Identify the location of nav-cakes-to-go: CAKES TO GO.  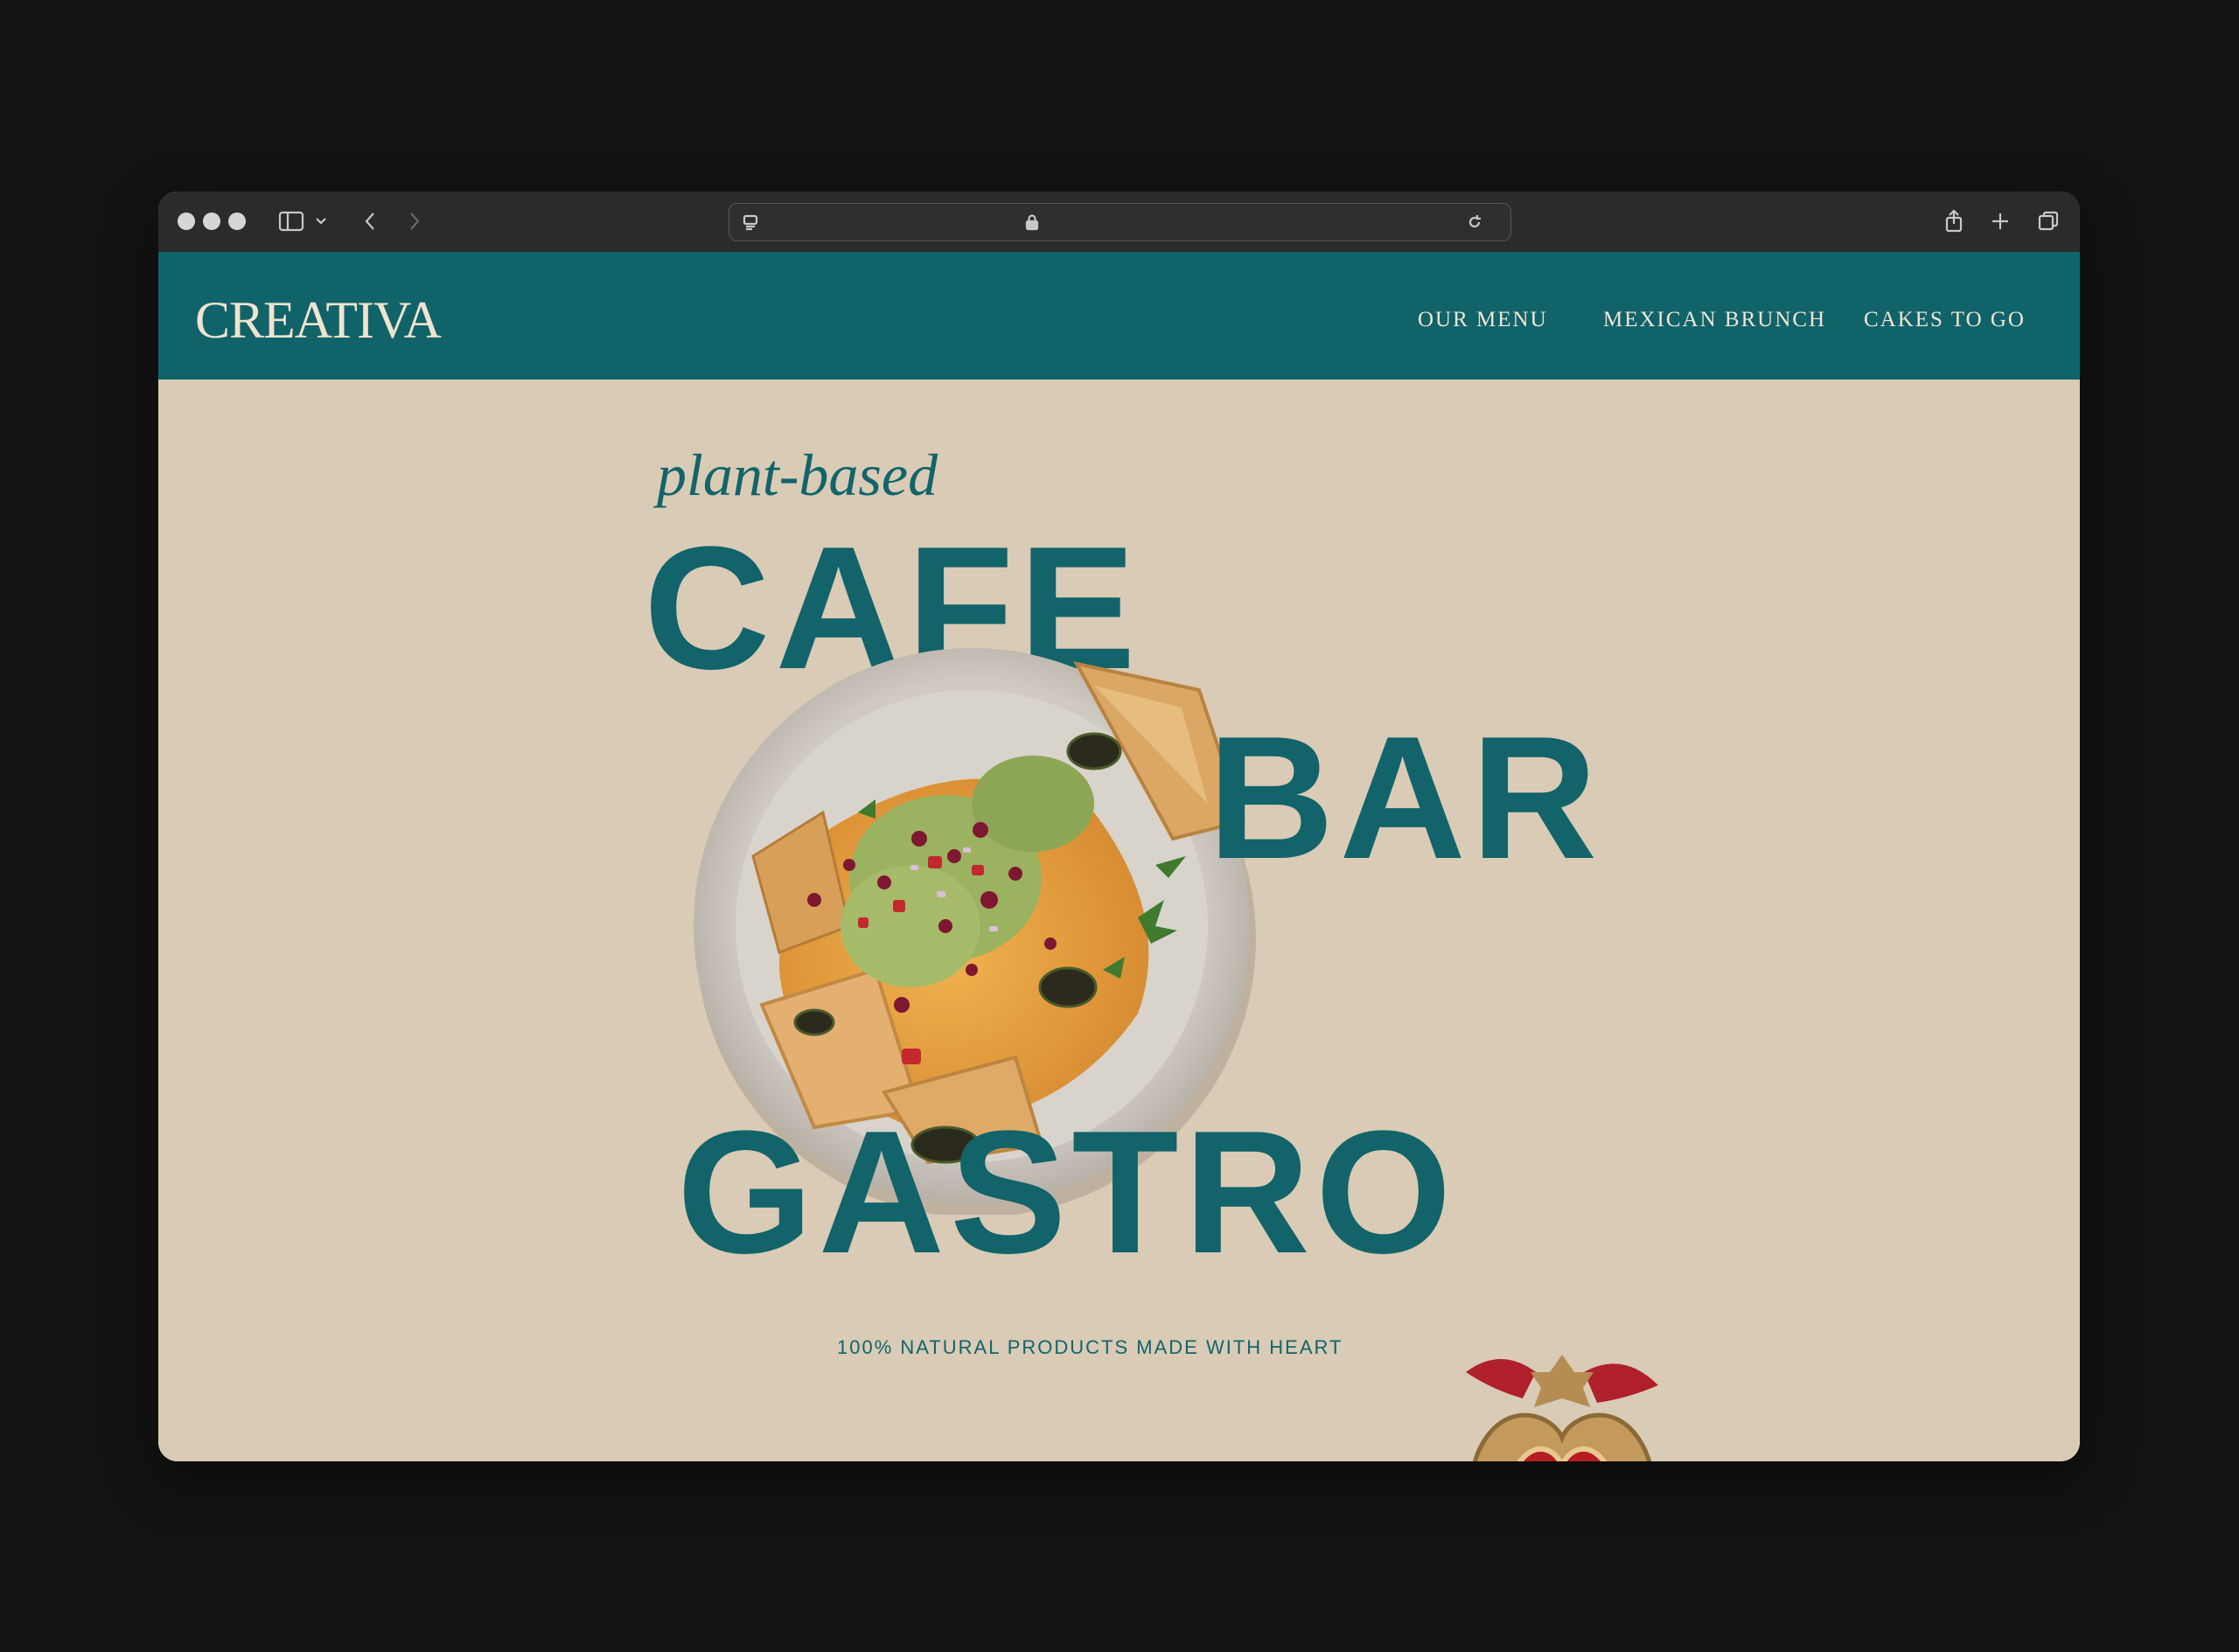
(1945, 320).